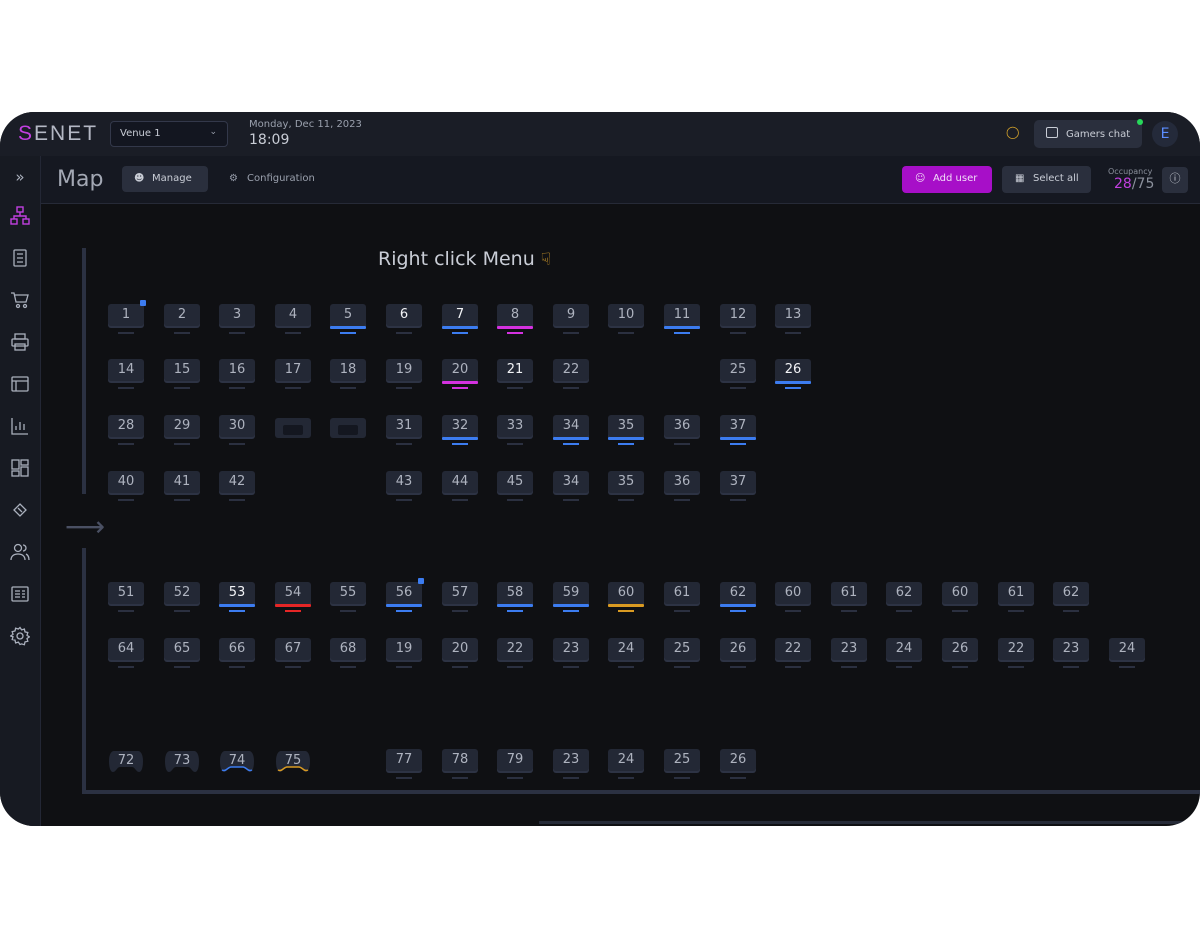 The height and width of the screenshot is (936, 1200). What do you see at coordinates (515, 489) in the screenshot?
I see `pc-seat: 45` at bounding box center [515, 489].